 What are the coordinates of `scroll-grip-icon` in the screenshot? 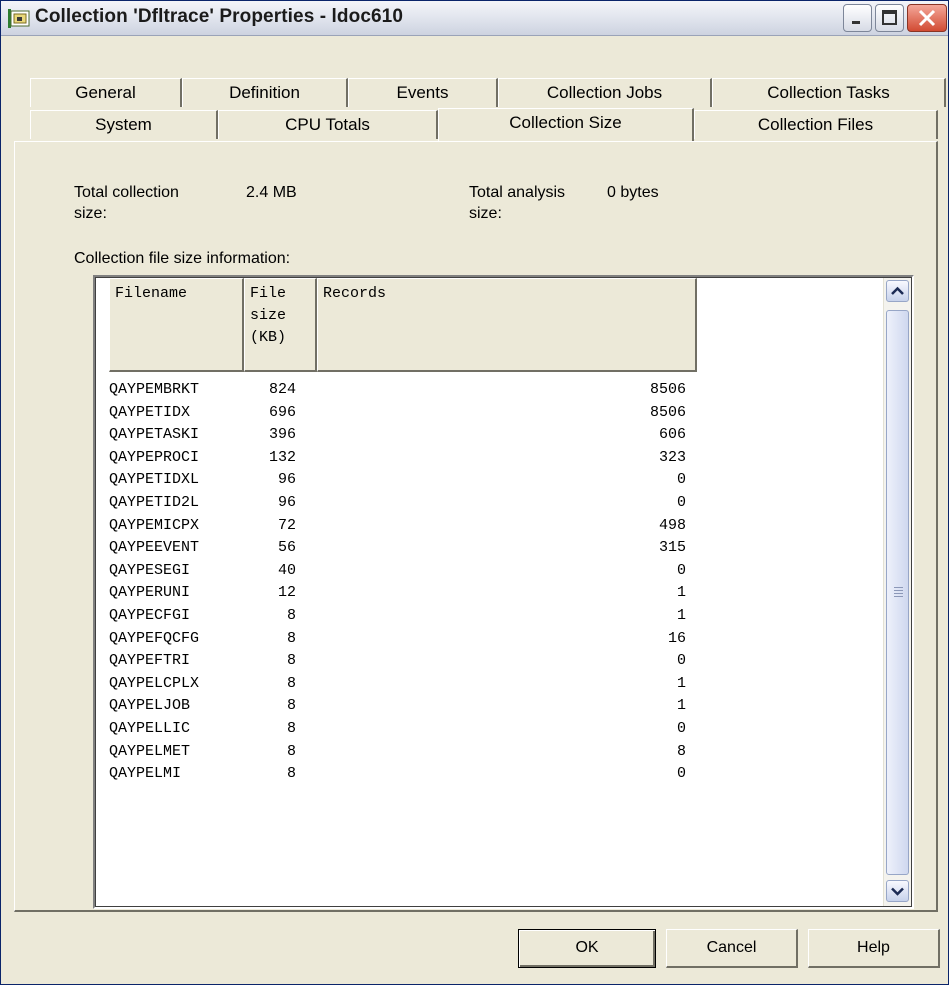 It's located at (898, 593).